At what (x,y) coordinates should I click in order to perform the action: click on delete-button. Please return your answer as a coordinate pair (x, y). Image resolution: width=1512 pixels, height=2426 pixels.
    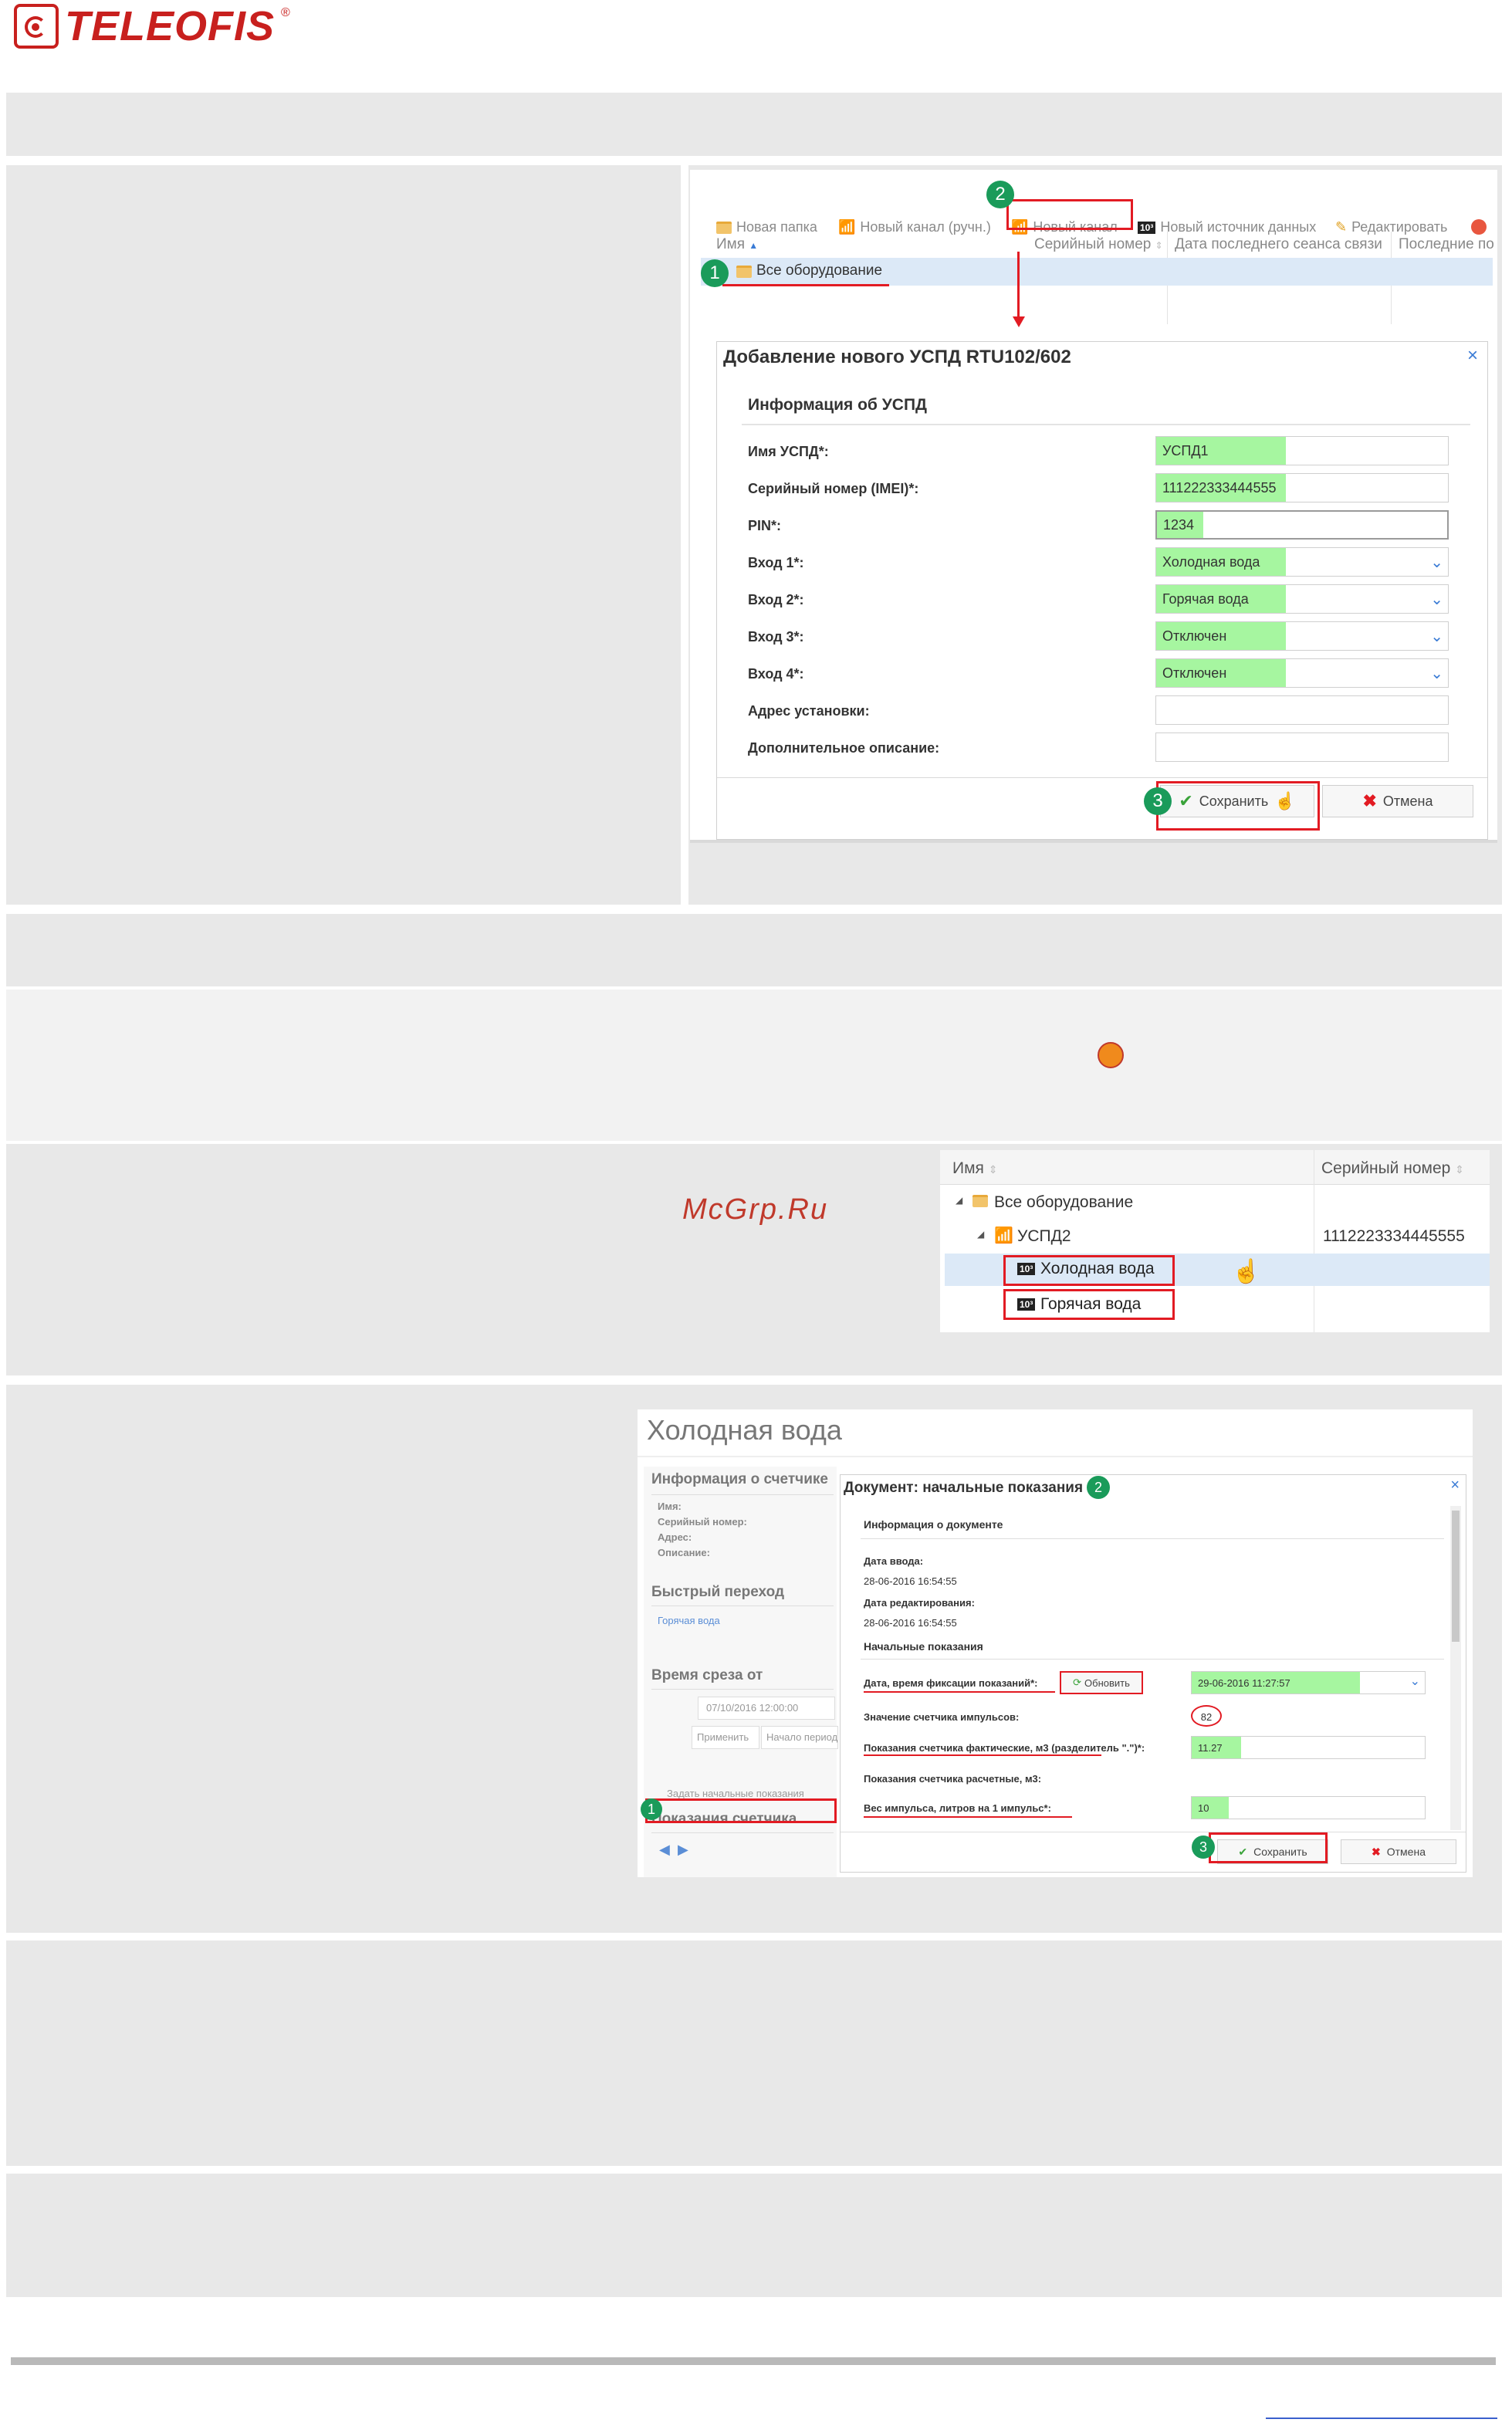
    Looking at the image, I should click on (1479, 227).